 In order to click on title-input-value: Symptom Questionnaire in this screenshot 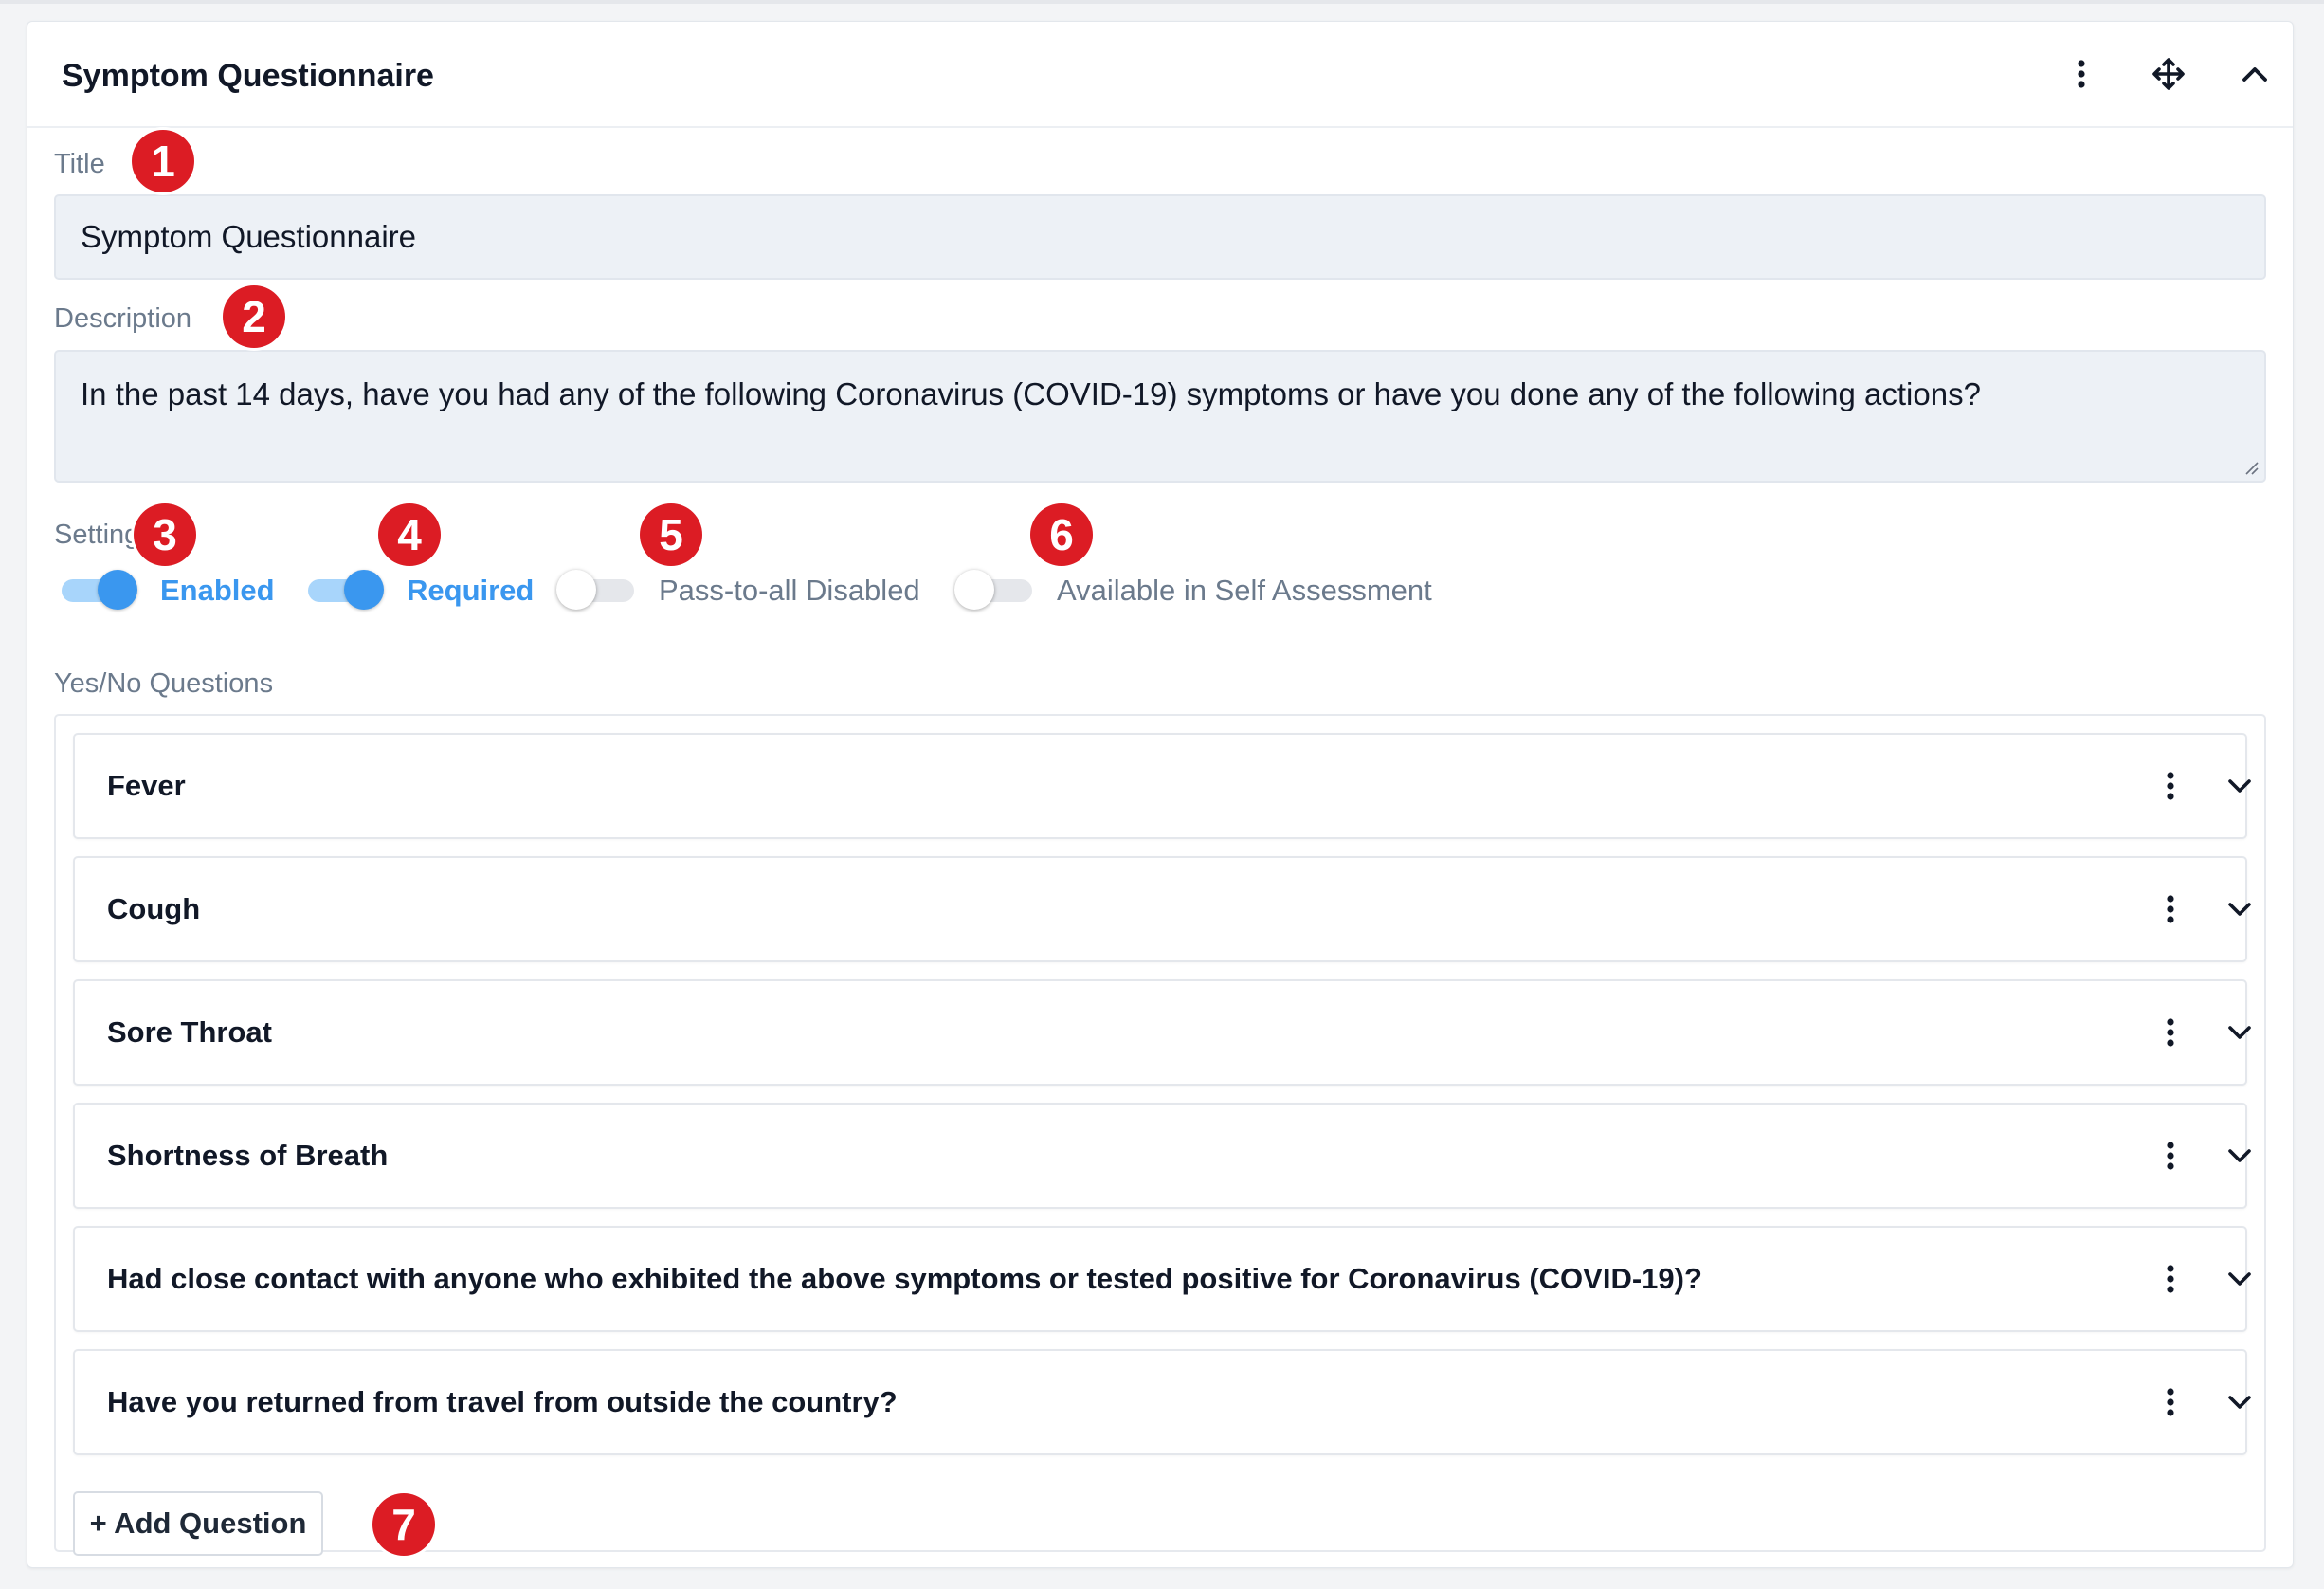, I will do `click(249, 236)`.